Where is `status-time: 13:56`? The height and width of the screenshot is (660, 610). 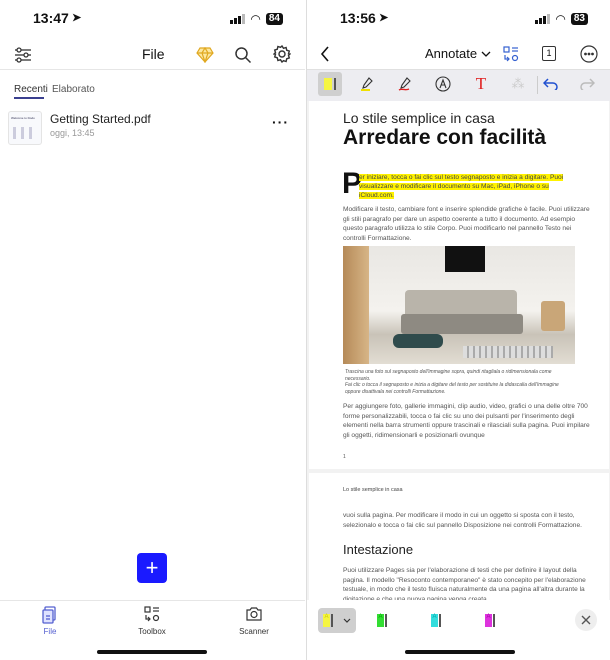 status-time: 13:56 is located at coordinates (358, 18).